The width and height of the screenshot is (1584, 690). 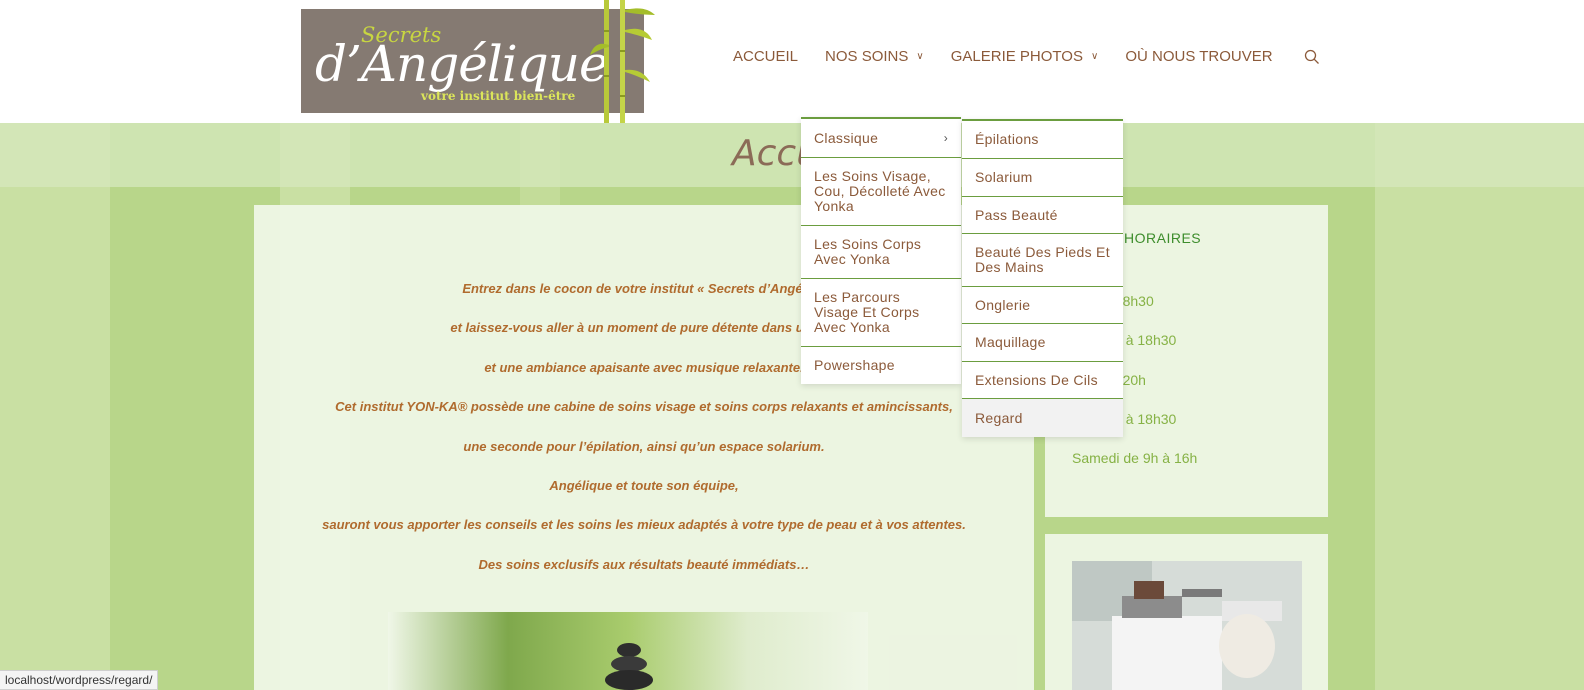 What do you see at coordinates (644, 485) in the screenshot?
I see `paragraph: Angélique et toute son équipe,` at bounding box center [644, 485].